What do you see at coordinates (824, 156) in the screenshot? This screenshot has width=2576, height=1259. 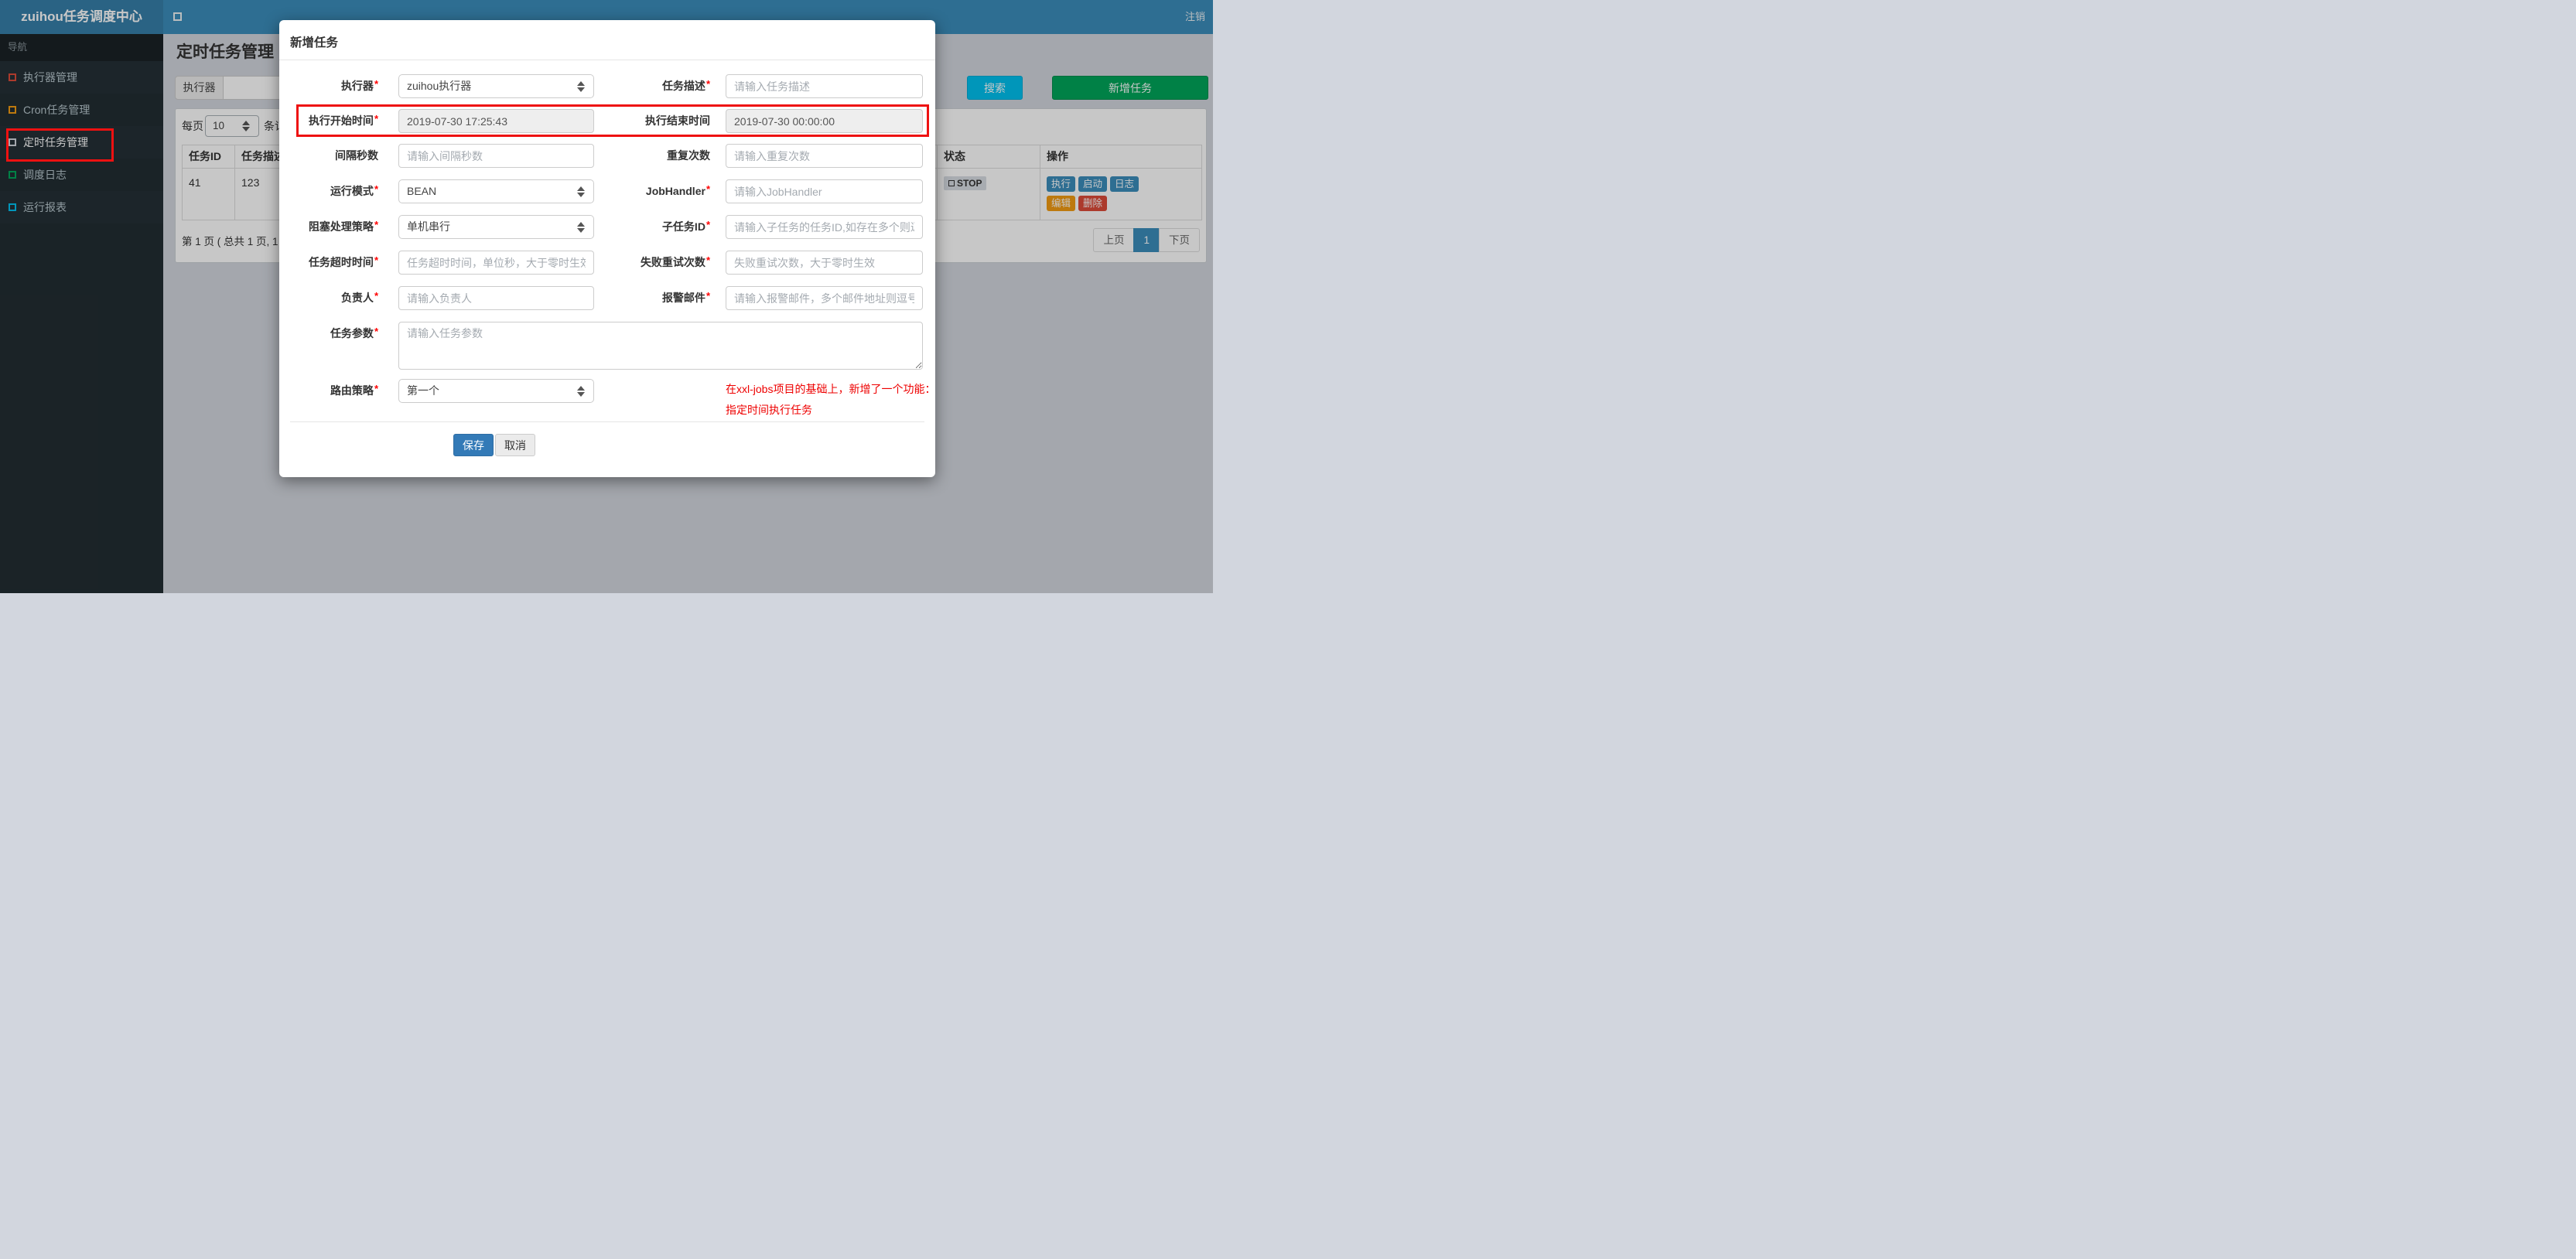 I see `repeat-count-input` at bounding box center [824, 156].